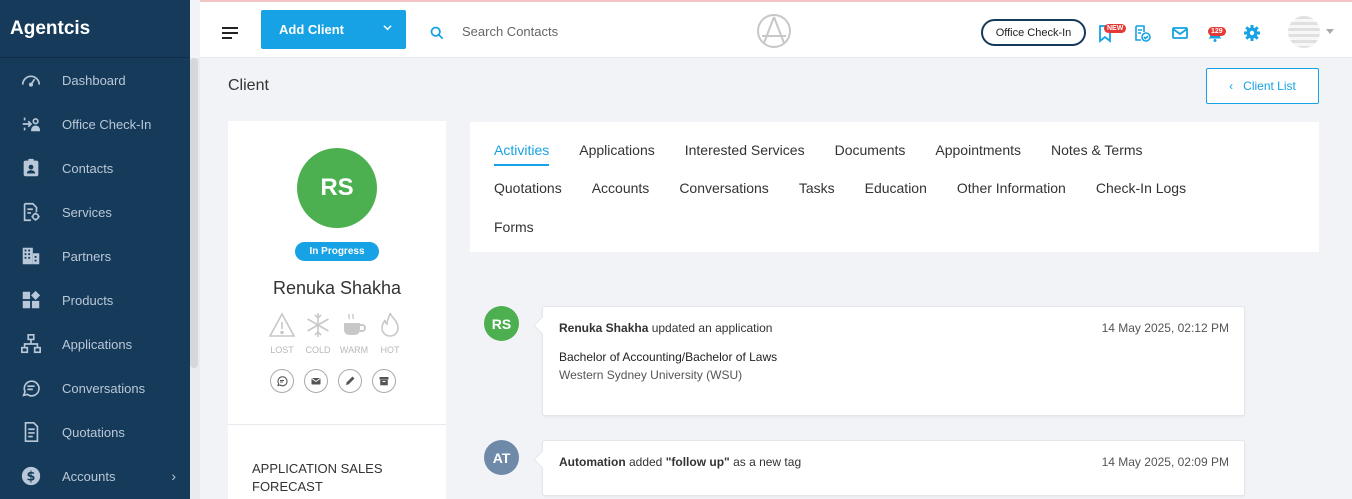  I want to click on client-list-button: ‹ Client List, so click(1262, 86).